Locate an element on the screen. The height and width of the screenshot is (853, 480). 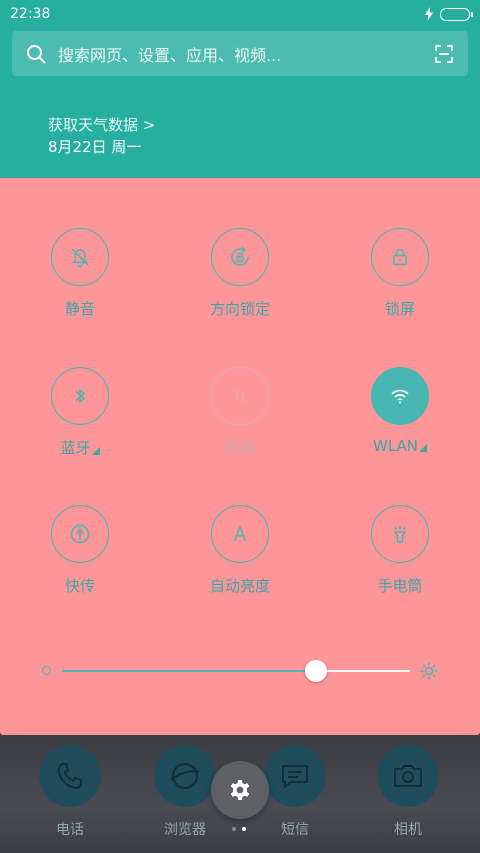
dock-app-browser-label: 浏览器 is located at coordinates (185, 830).